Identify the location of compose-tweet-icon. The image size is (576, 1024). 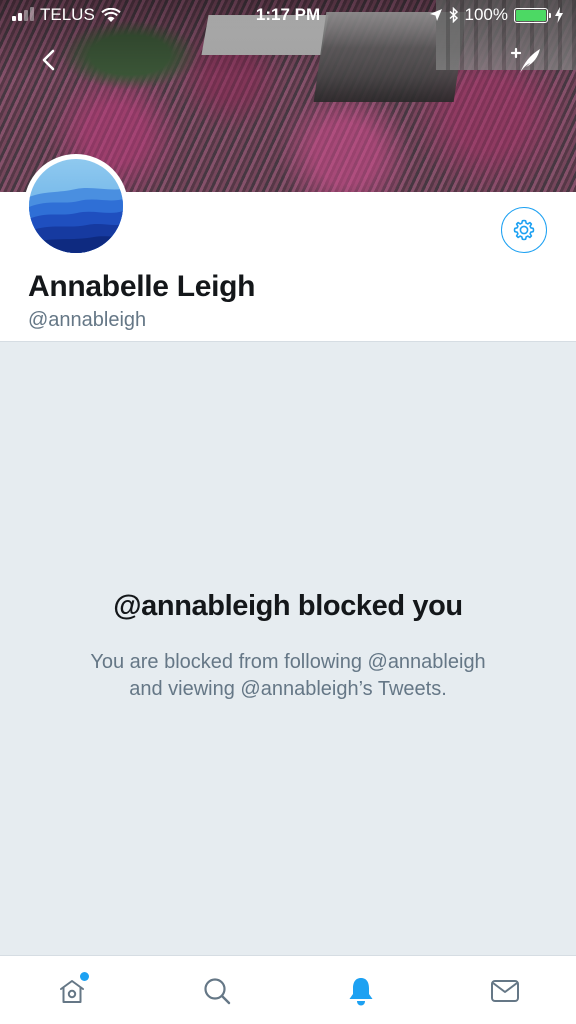
(525, 60).